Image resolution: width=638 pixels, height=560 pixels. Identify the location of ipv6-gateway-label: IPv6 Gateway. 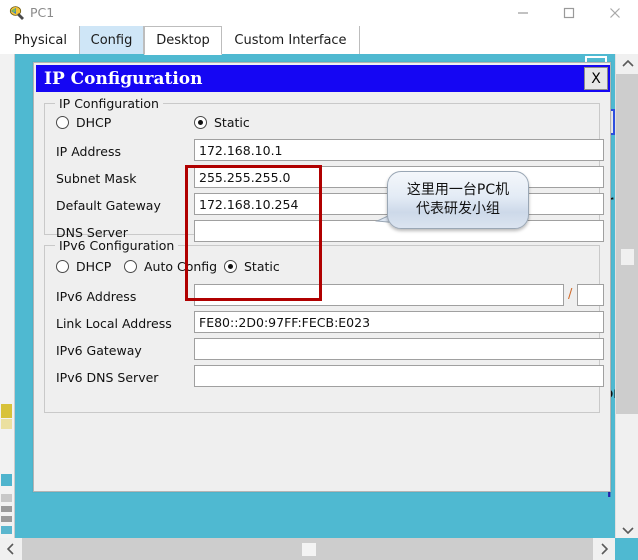
(99, 350).